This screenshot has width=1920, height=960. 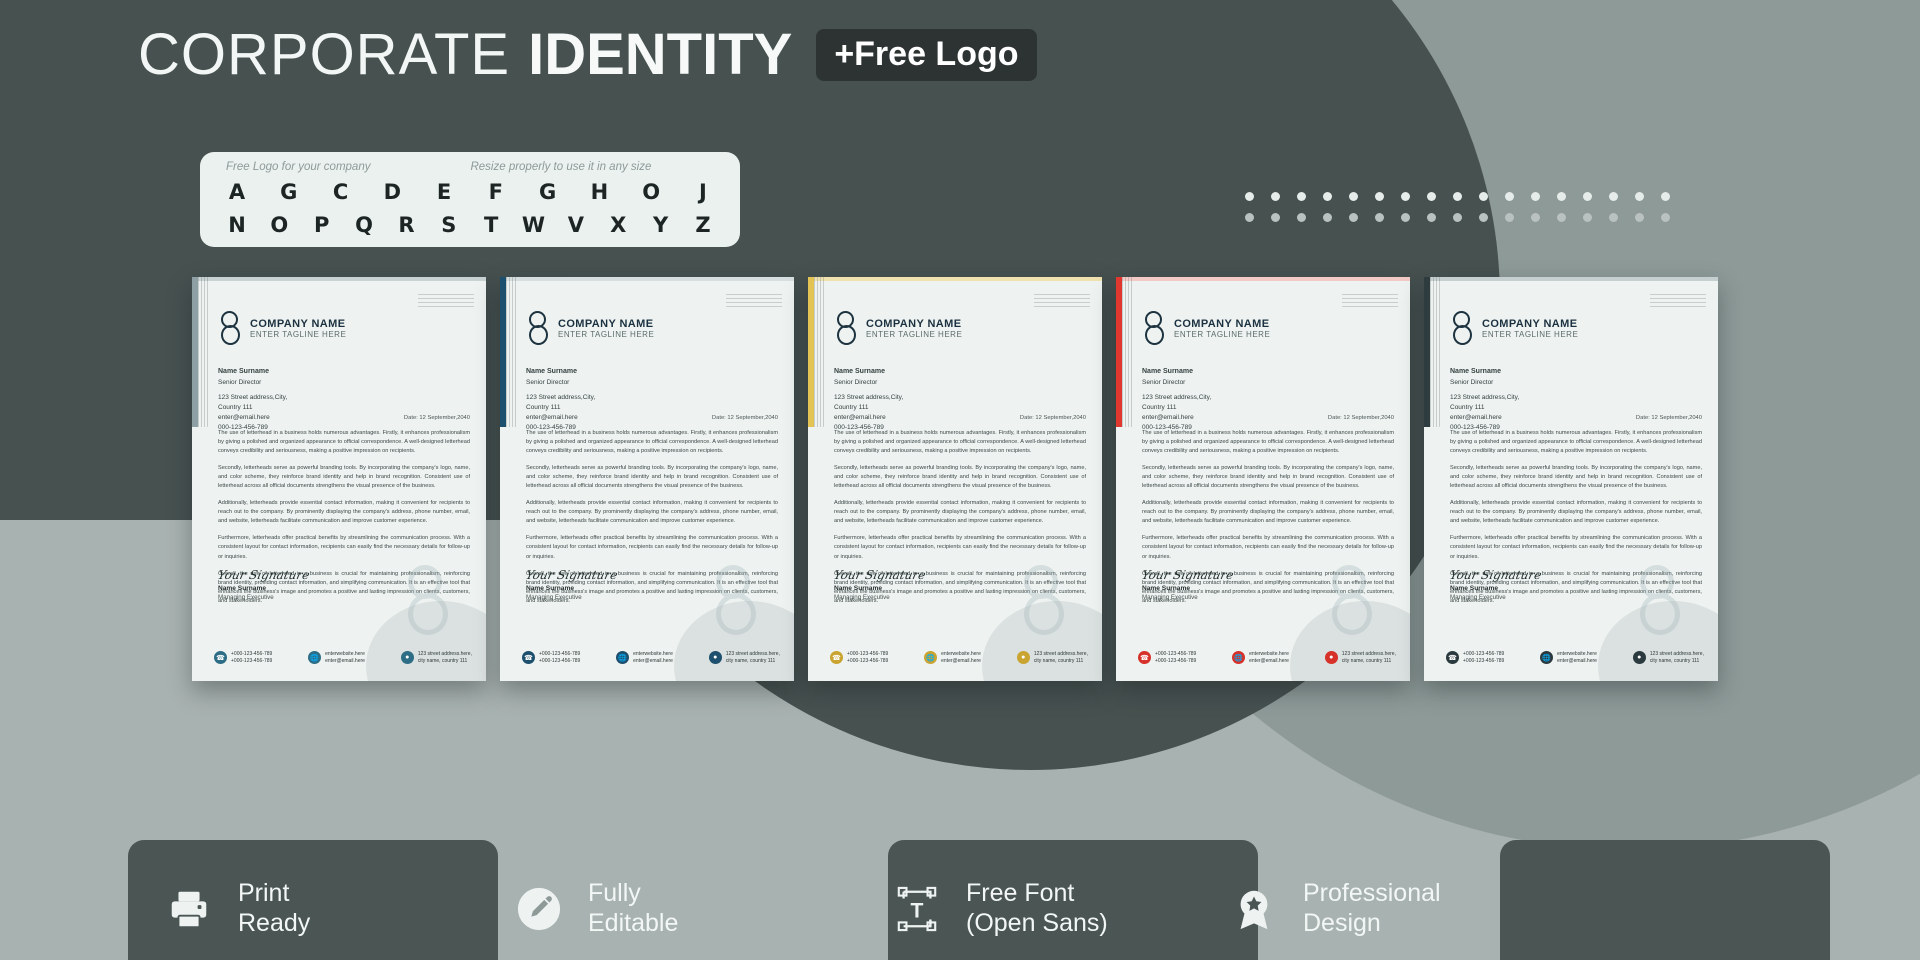 I want to click on contact-web-text: enterwebsite.here enter@email.here, so click(x=653, y=657).